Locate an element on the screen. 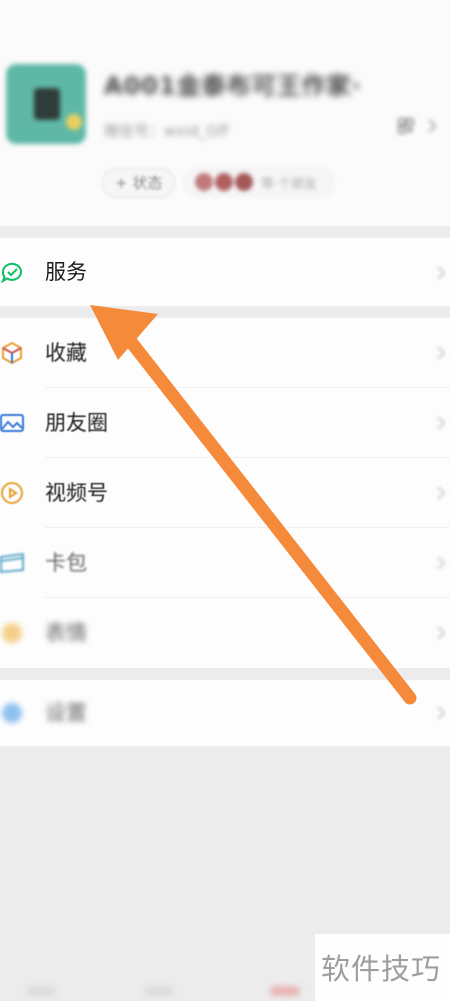 Image resolution: width=450 pixels, height=1001 pixels. menu-item-settings: 设置 is located at coordinates (225, 713).